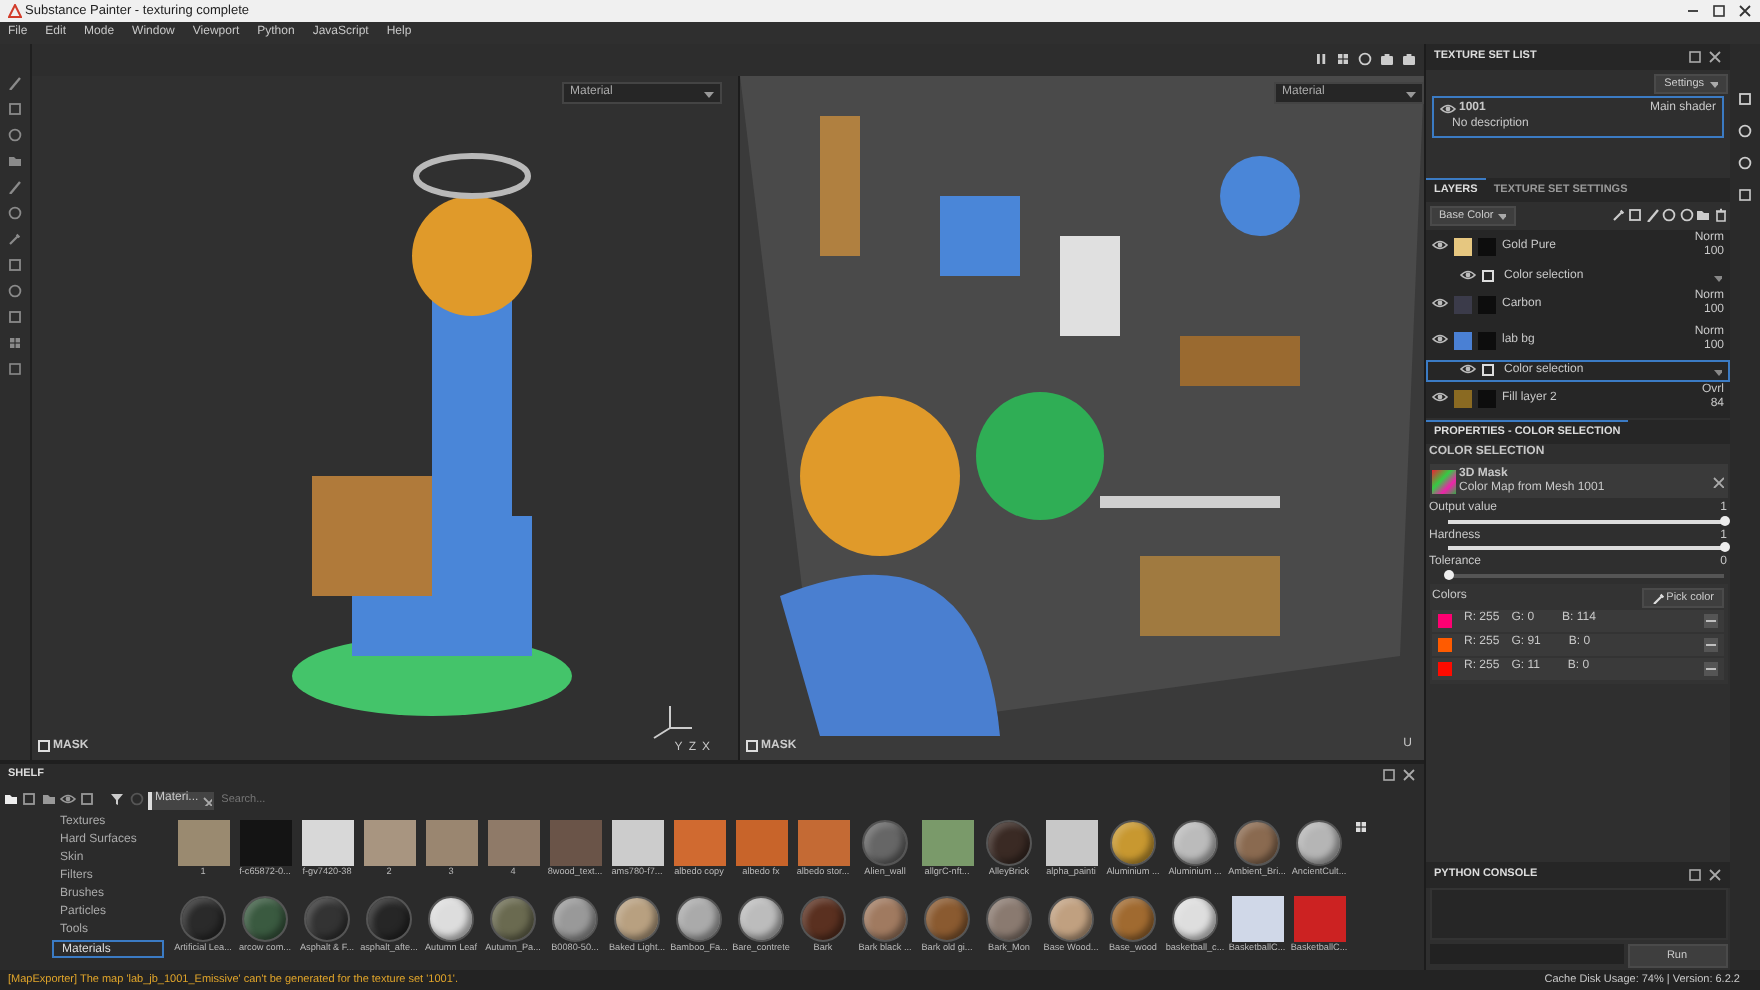 This screenshot has height=990, width=1760. I want to click on maximize-icon, so click(1719, 11).